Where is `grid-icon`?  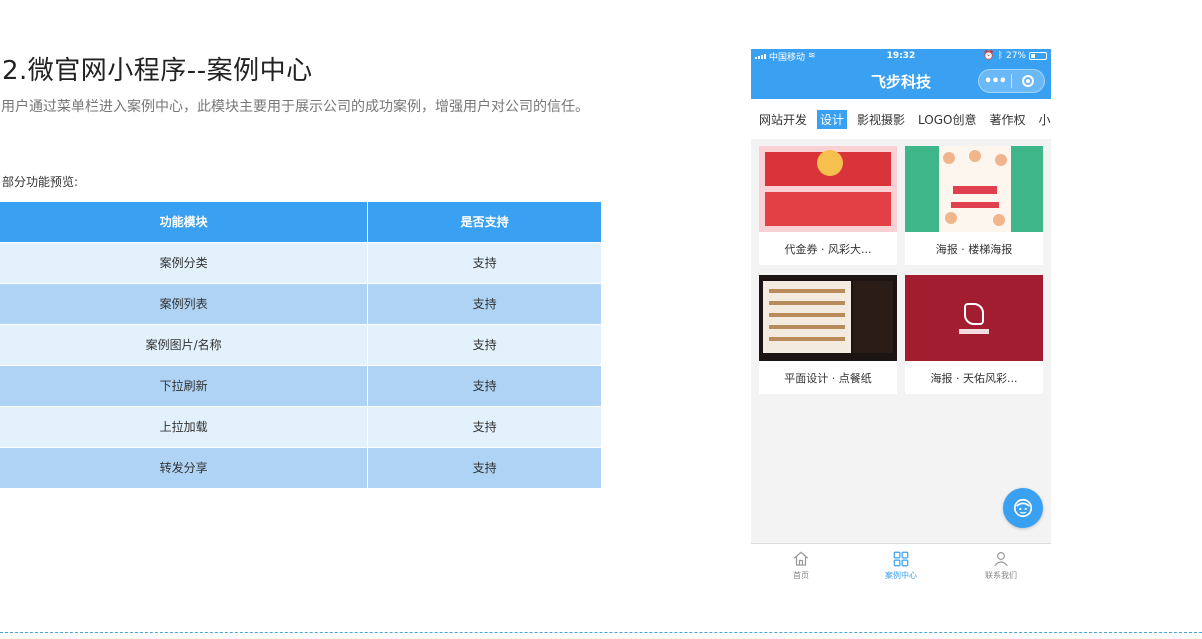
grid-icon is located at coordinates (901, 559).